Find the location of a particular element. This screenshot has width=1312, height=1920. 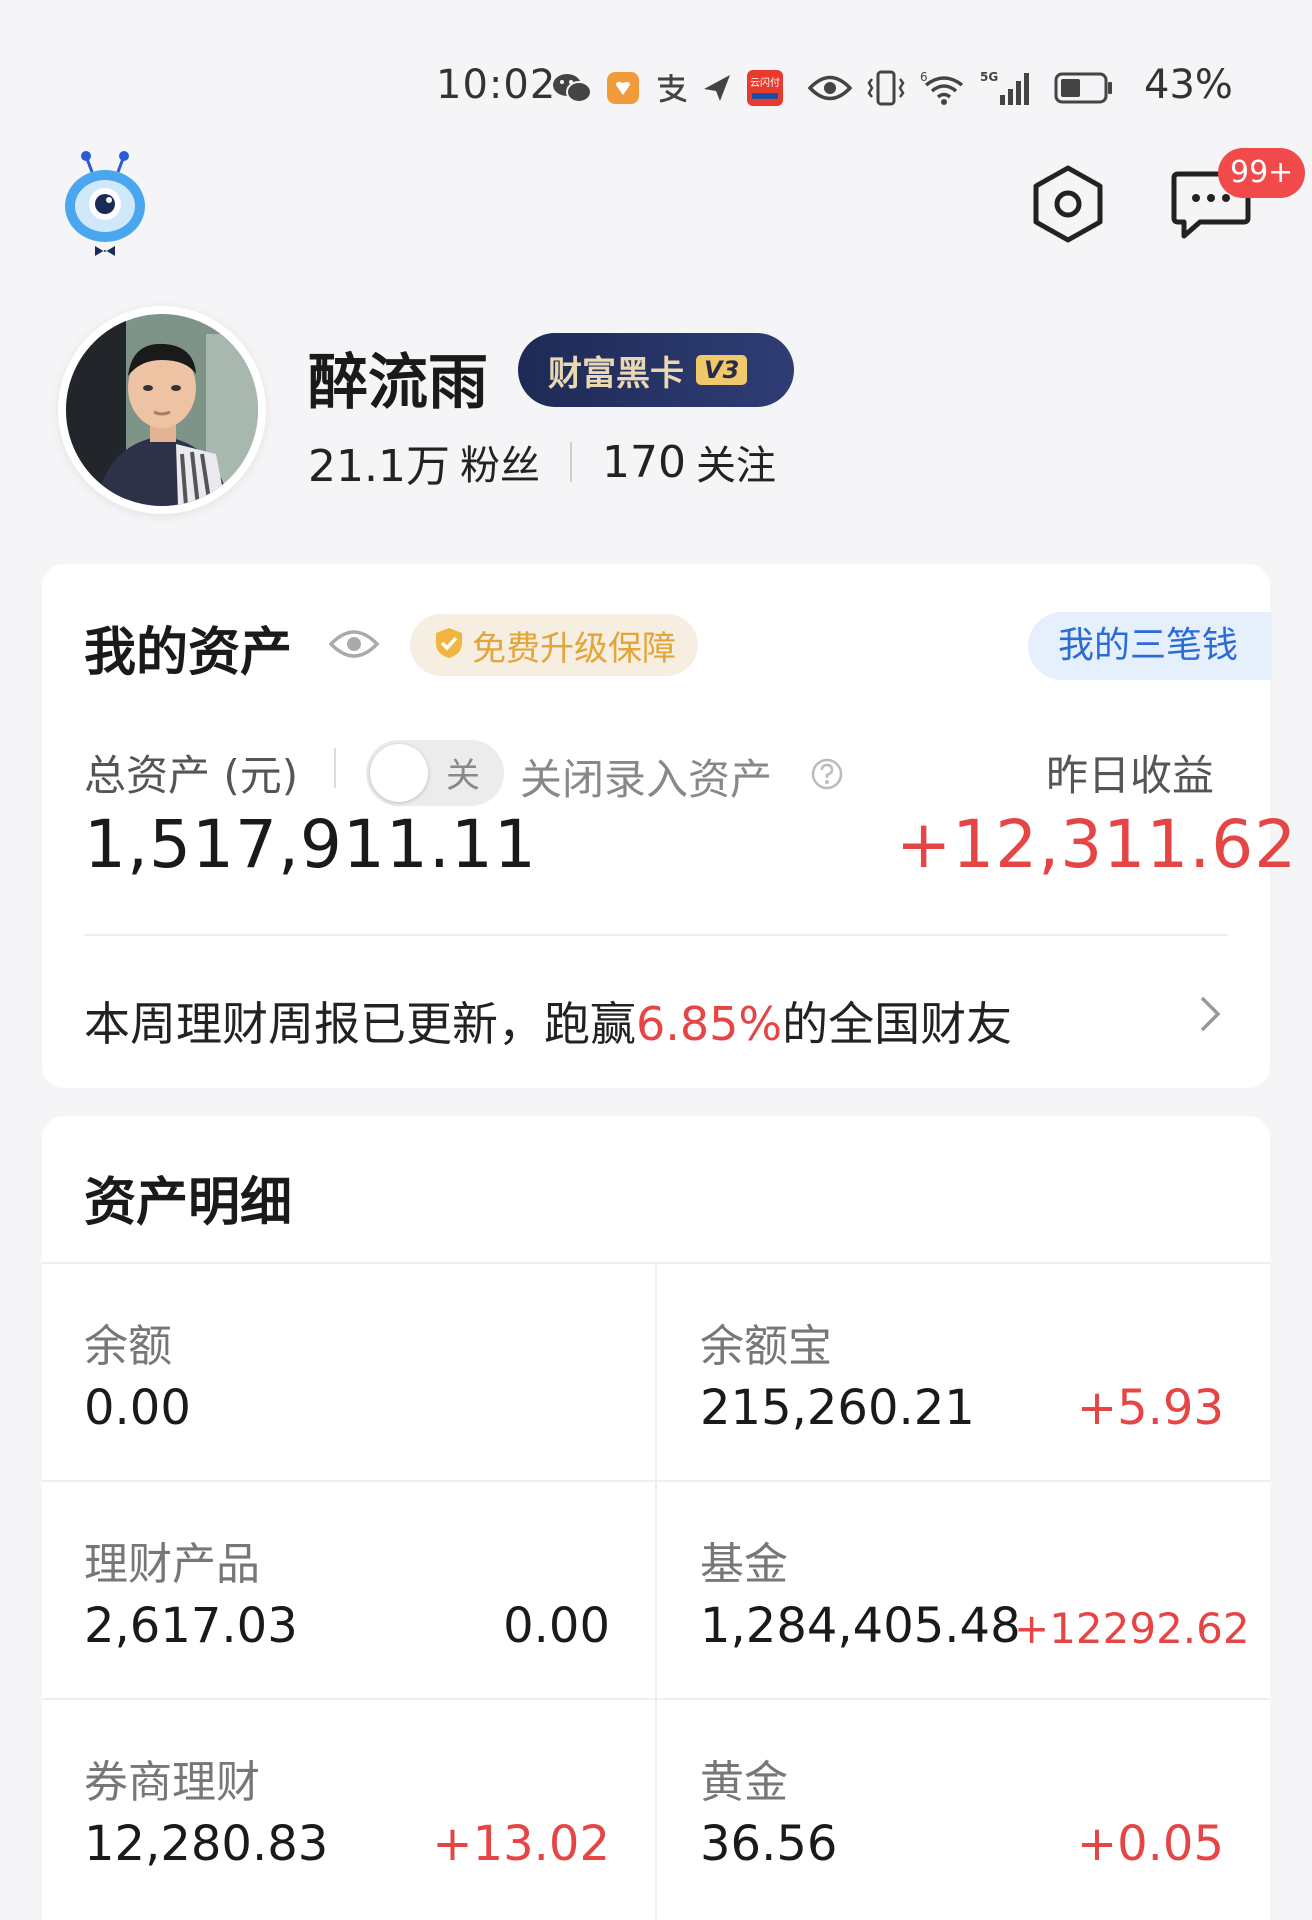

following-label: 关注 is located at coordinates (736, 462).